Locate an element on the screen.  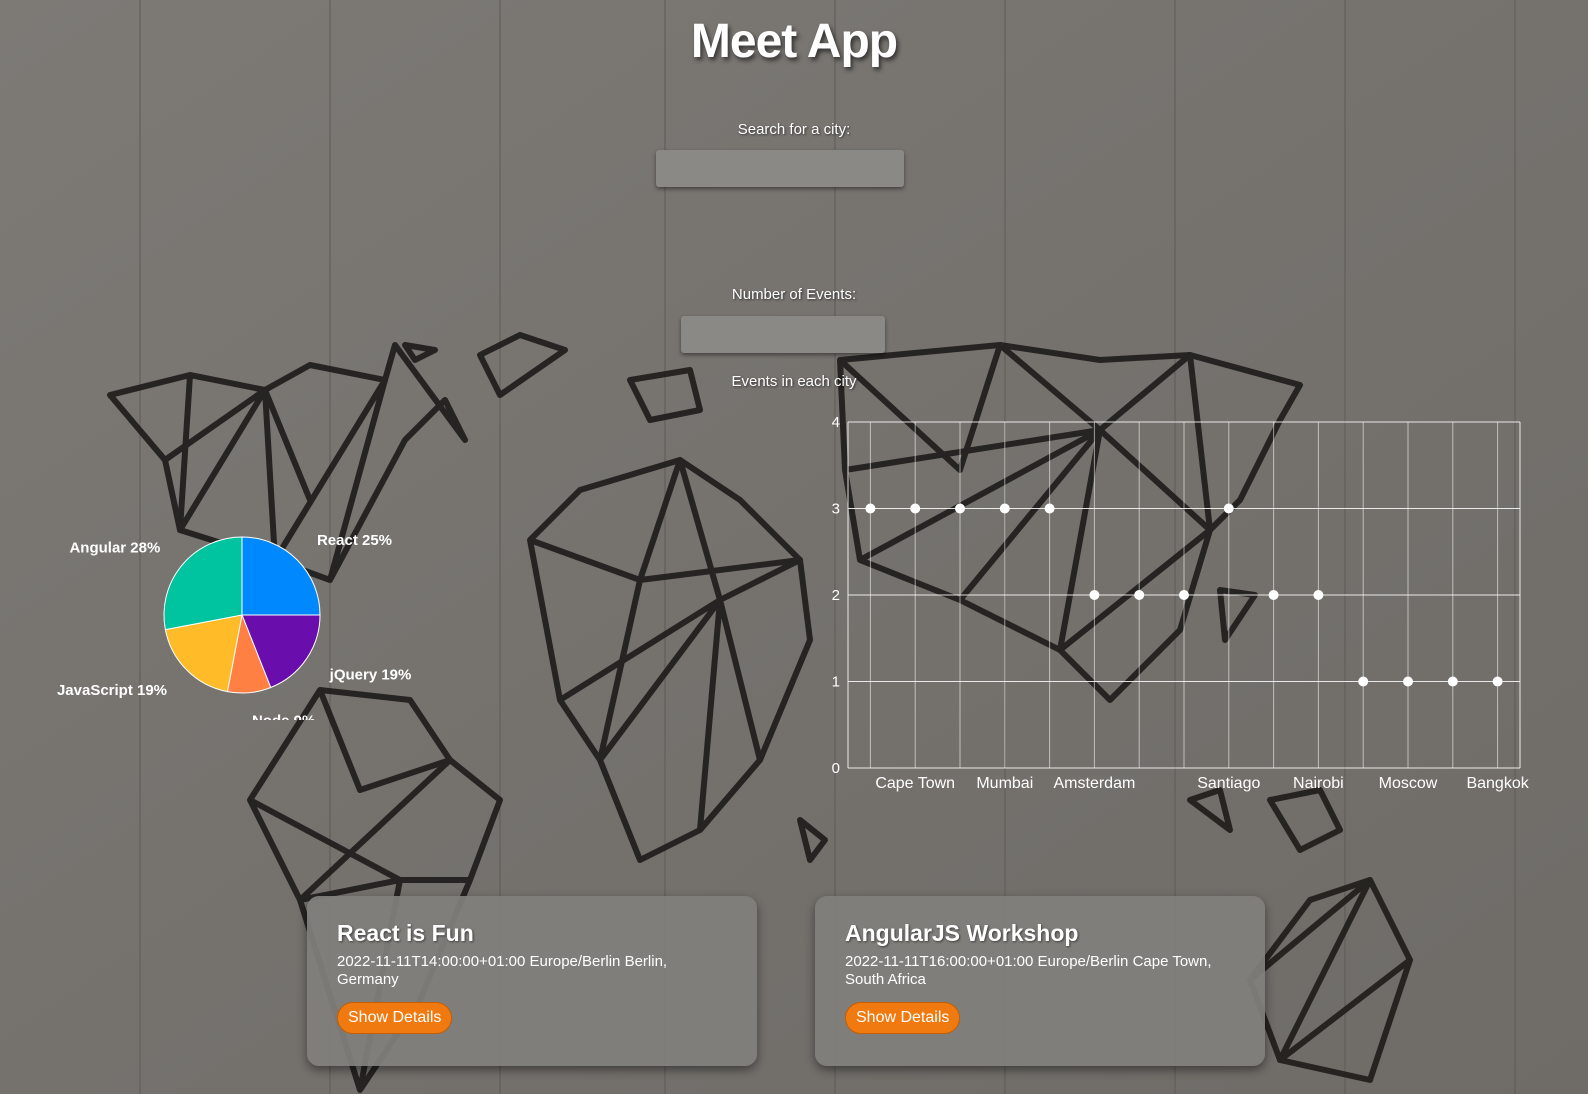
pie-slice-react is located at coordinates (281, 576).